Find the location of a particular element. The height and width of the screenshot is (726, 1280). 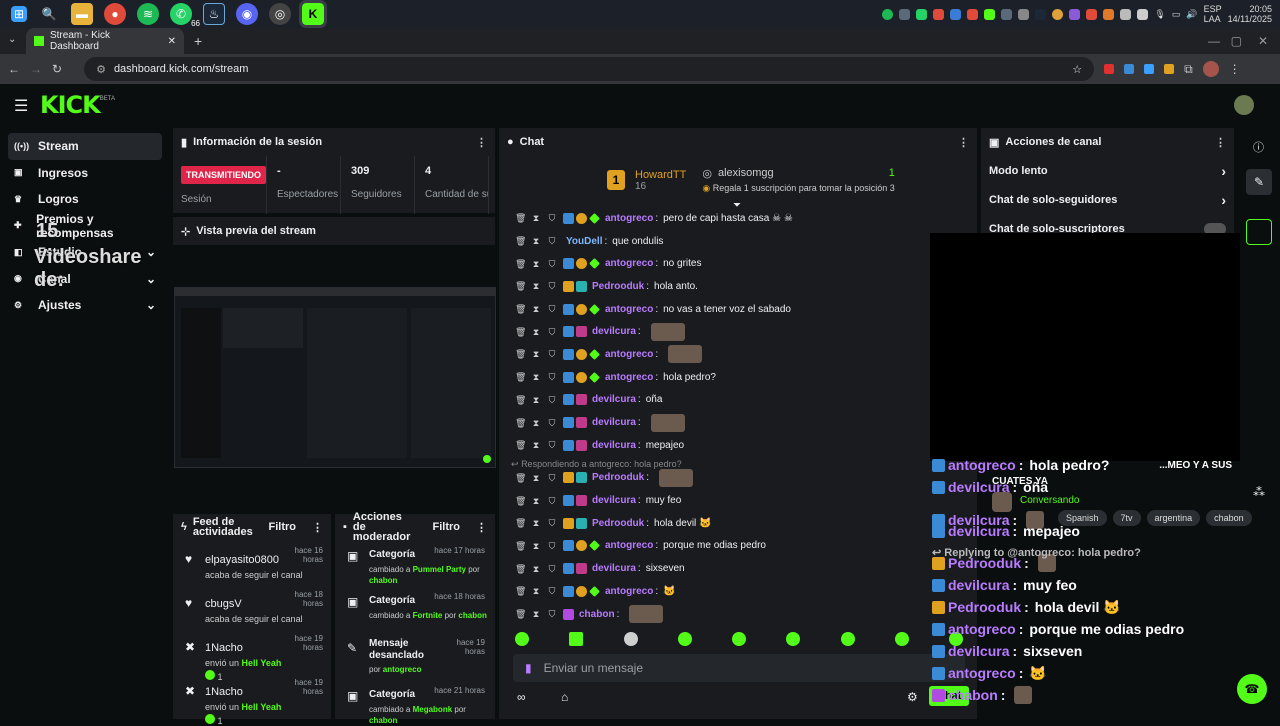

pinned-toggle-icon: ⏷ is located at coordinates (737, 205).